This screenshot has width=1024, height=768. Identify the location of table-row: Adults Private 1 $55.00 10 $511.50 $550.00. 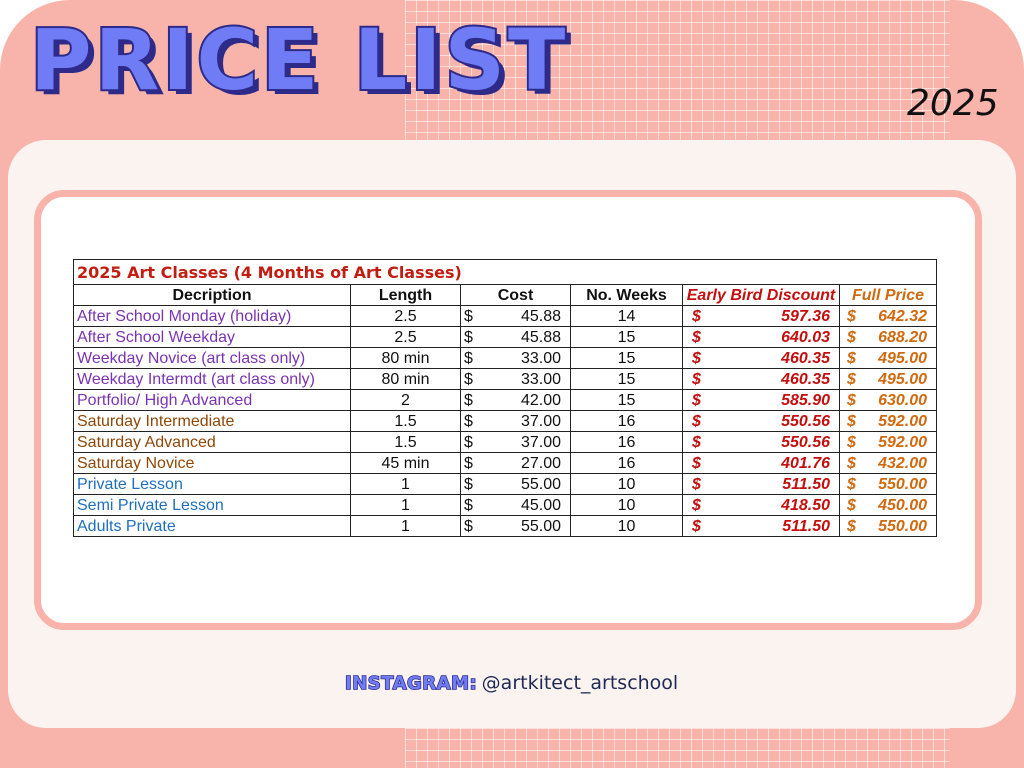
(505, 526).